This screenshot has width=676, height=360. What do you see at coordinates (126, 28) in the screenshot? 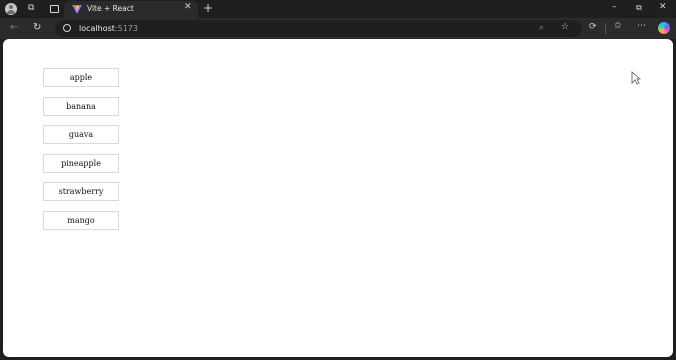
I see `url-port: :5173` at bounding box center [126, 28].